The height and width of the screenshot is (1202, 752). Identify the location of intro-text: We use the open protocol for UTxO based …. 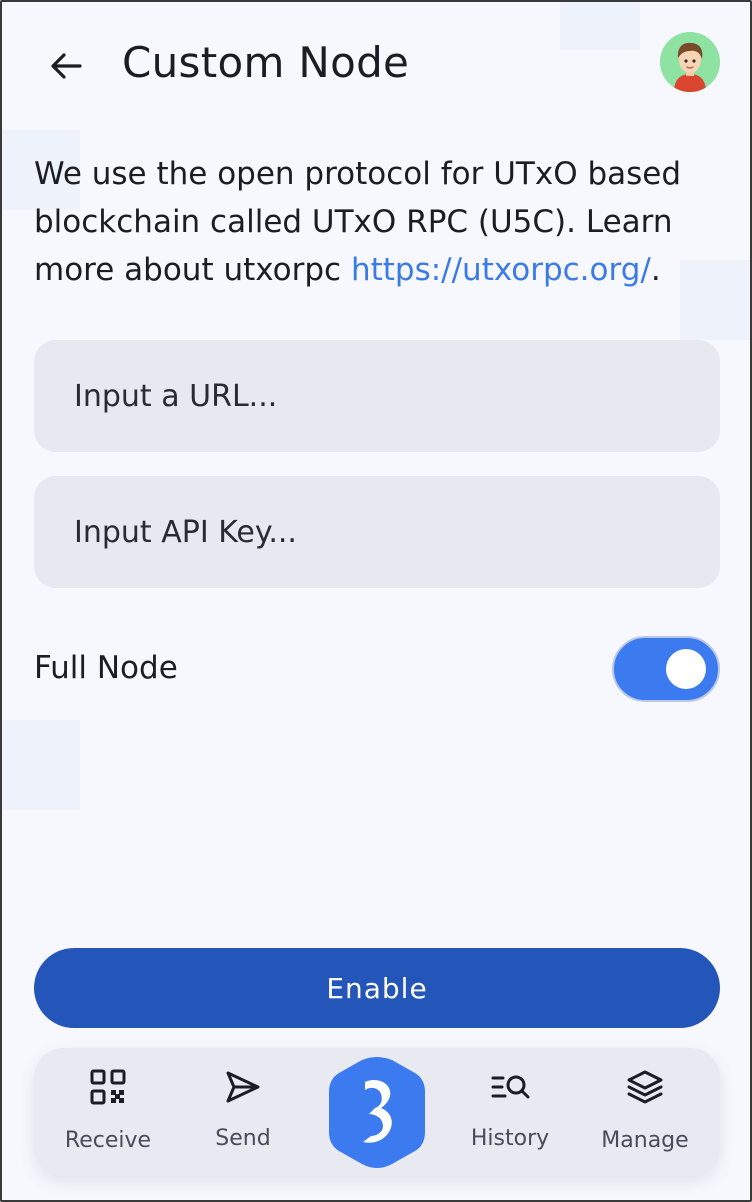
(379, 222).